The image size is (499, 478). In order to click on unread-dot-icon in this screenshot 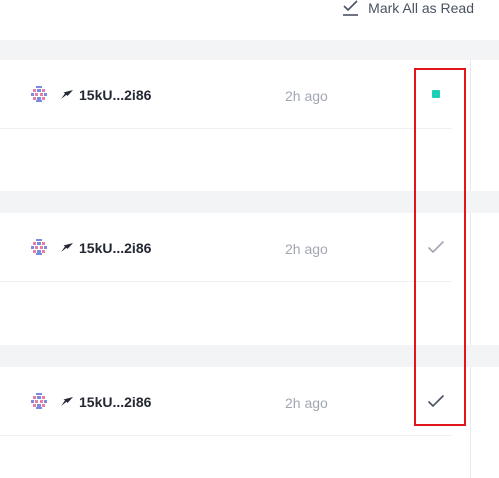, I will do `click(436, 94)`.